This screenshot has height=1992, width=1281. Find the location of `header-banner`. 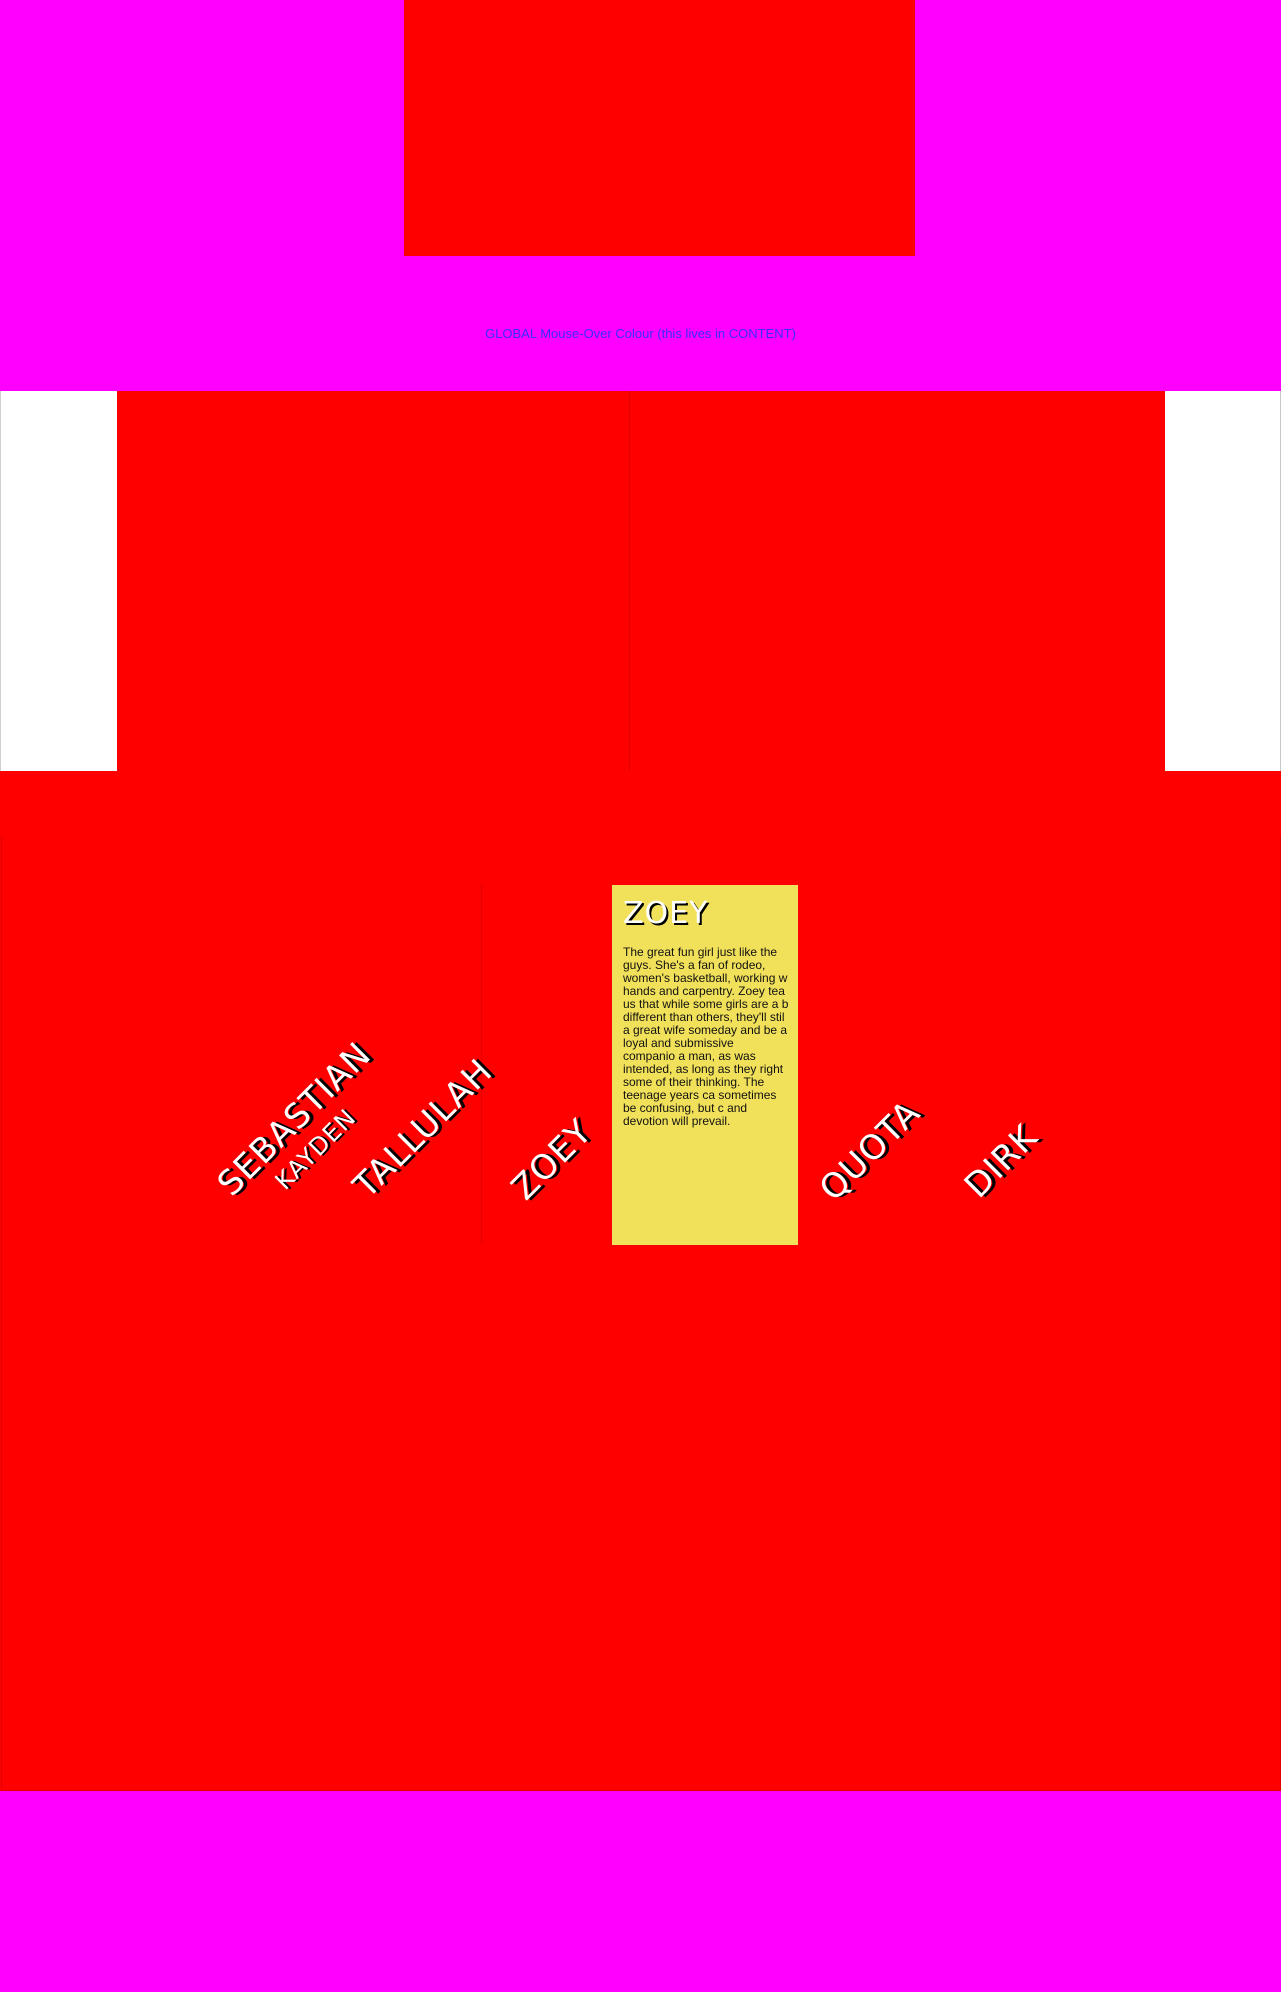

header-banner is located at coordinates (659, 128).